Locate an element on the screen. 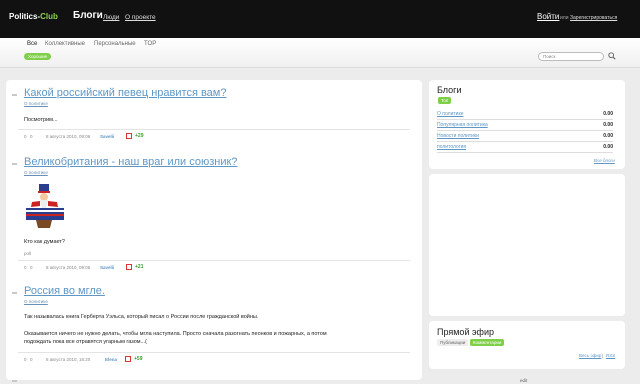  blog-row: политология 0.00 is located at coordinates (525, 147).